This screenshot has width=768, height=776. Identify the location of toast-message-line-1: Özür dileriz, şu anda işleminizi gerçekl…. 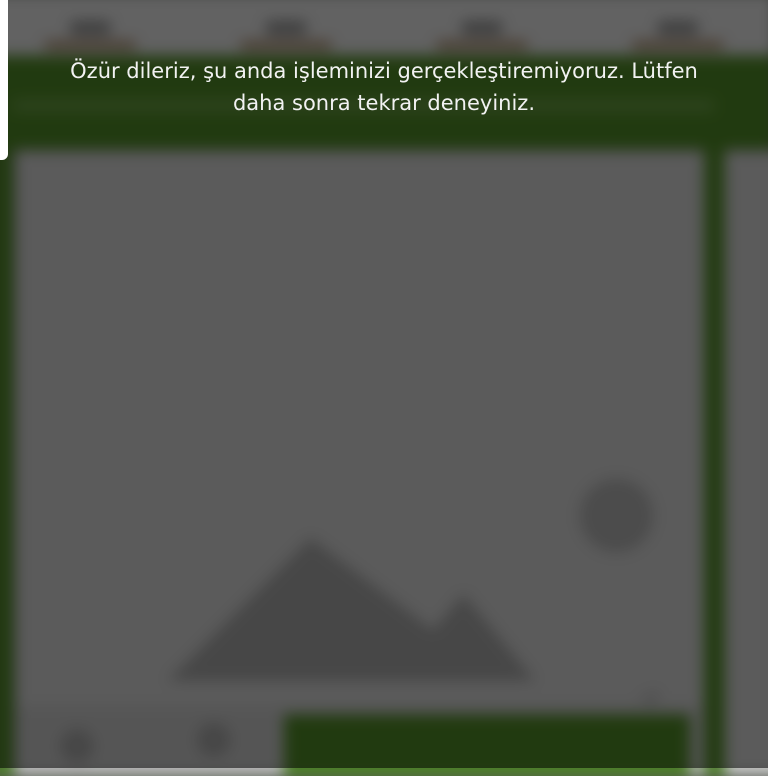
(384, 71).